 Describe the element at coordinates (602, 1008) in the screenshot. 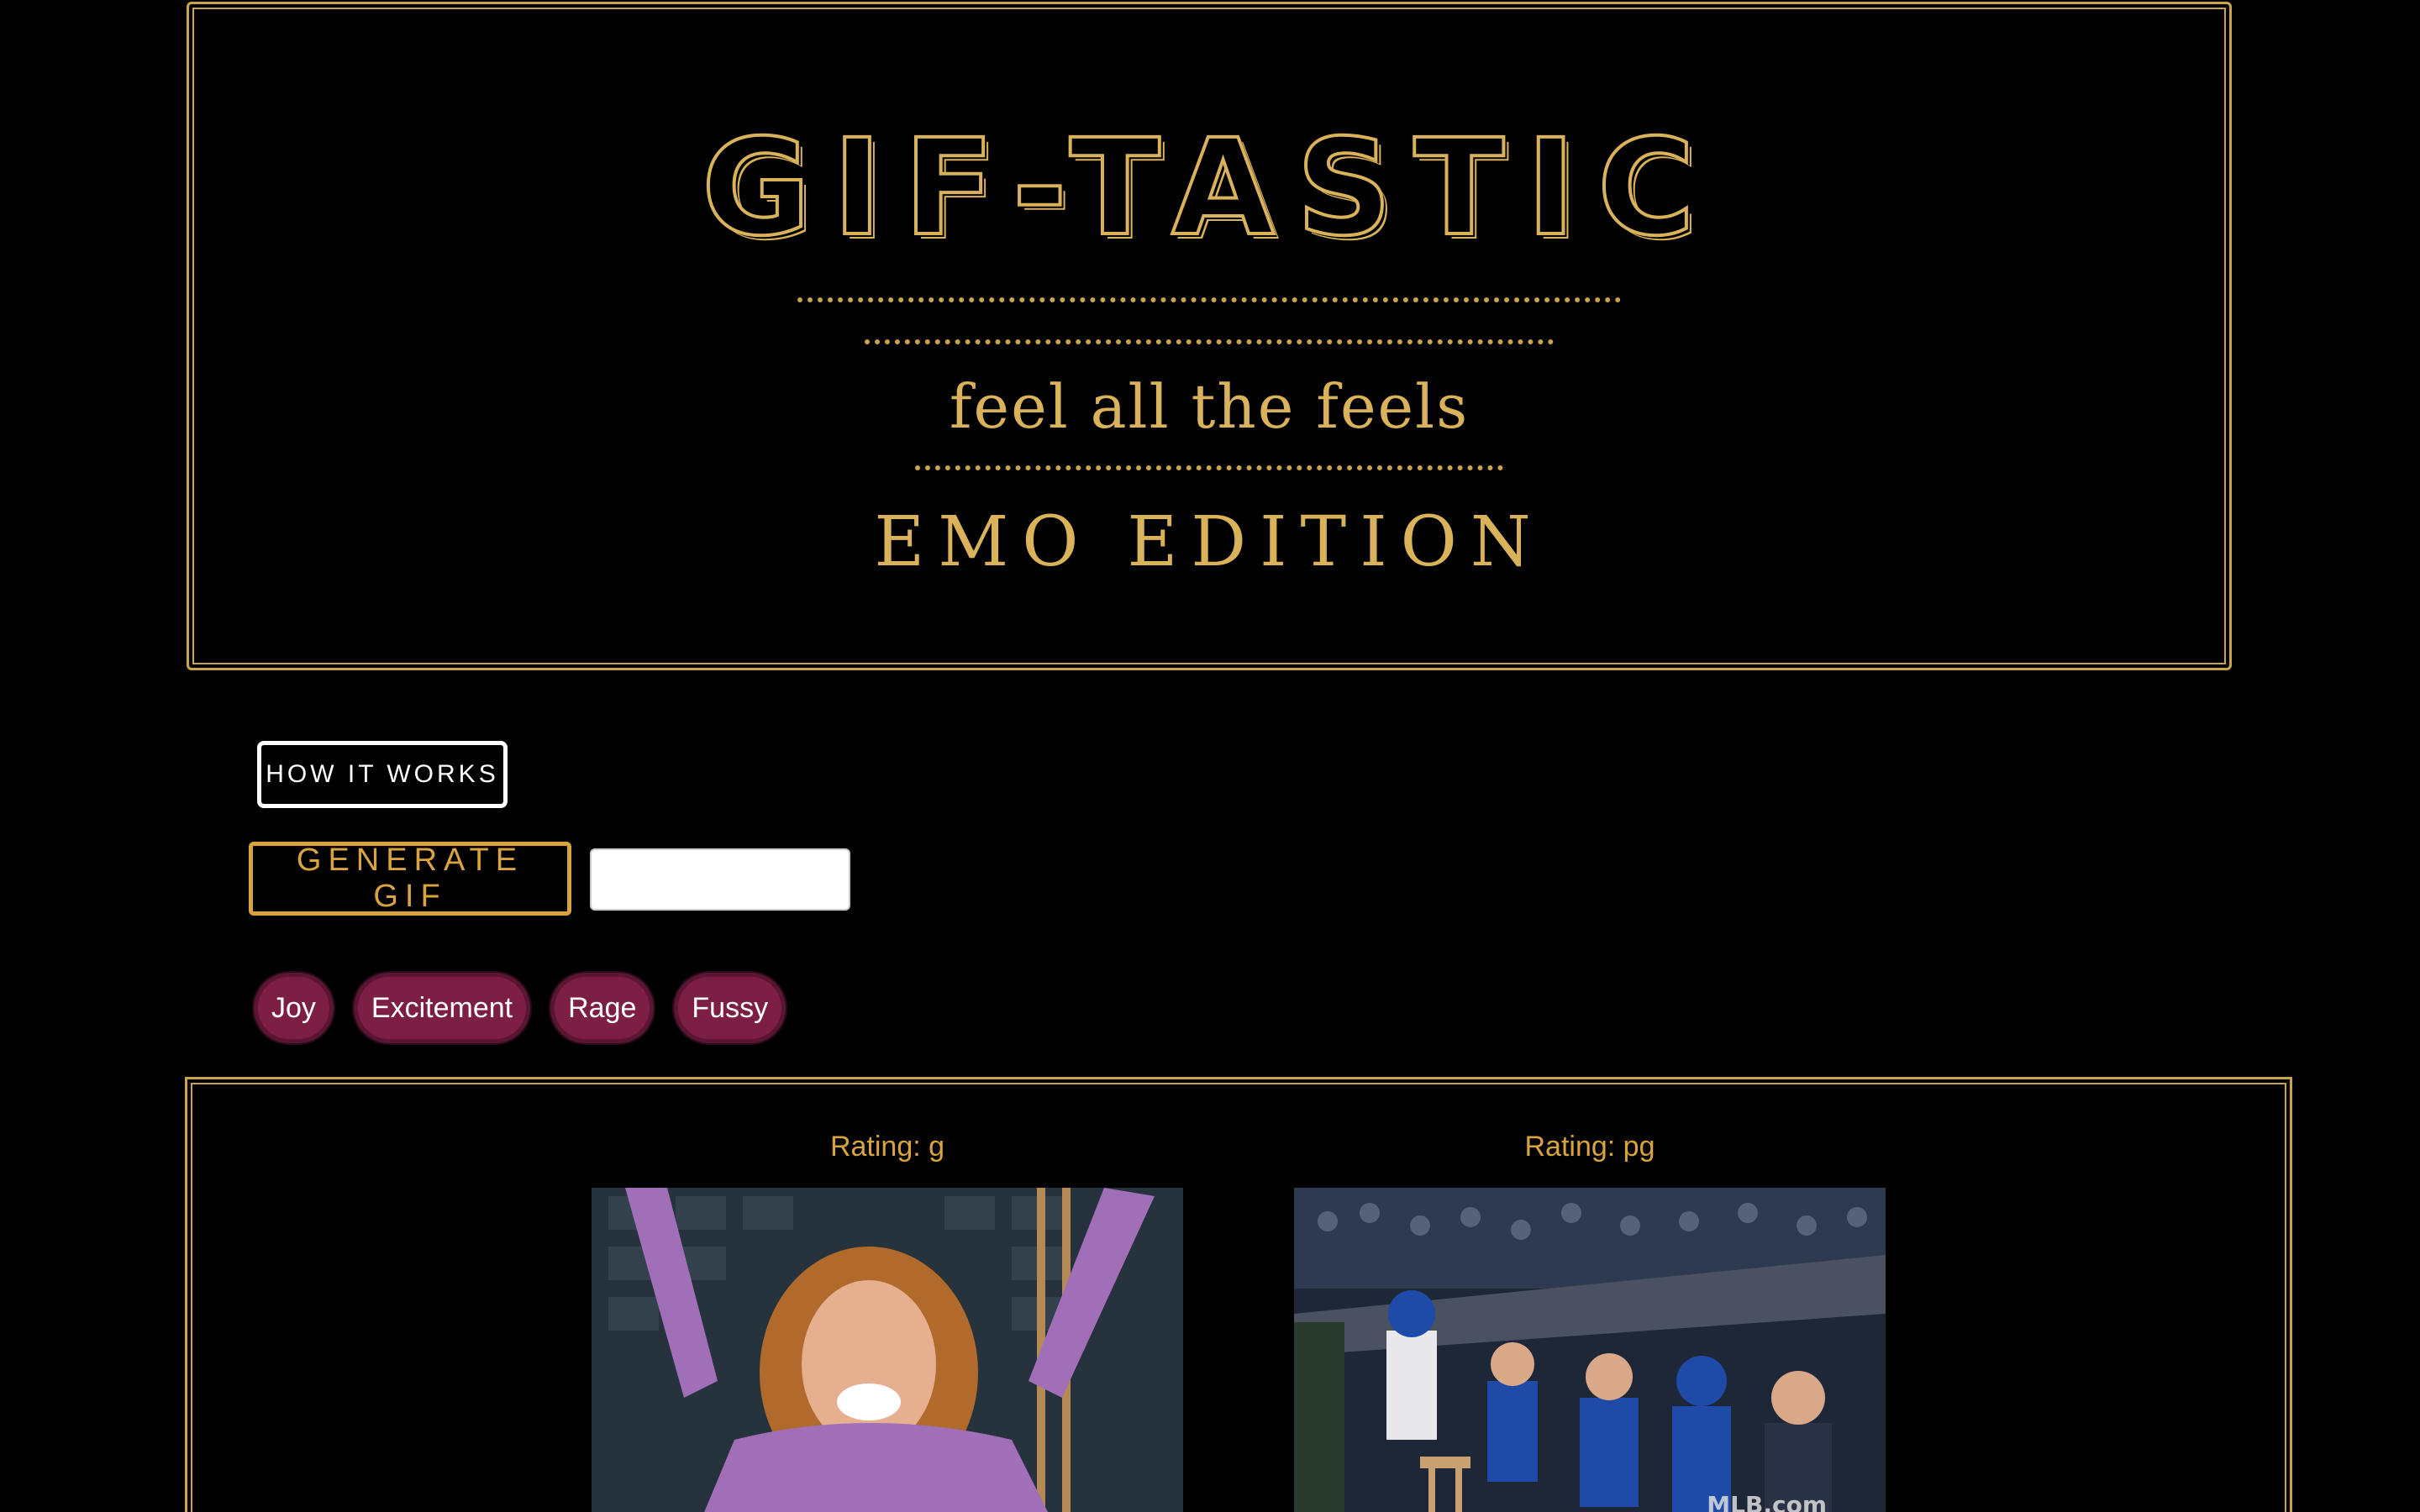

I see `chip-rage: Rage` at that location.